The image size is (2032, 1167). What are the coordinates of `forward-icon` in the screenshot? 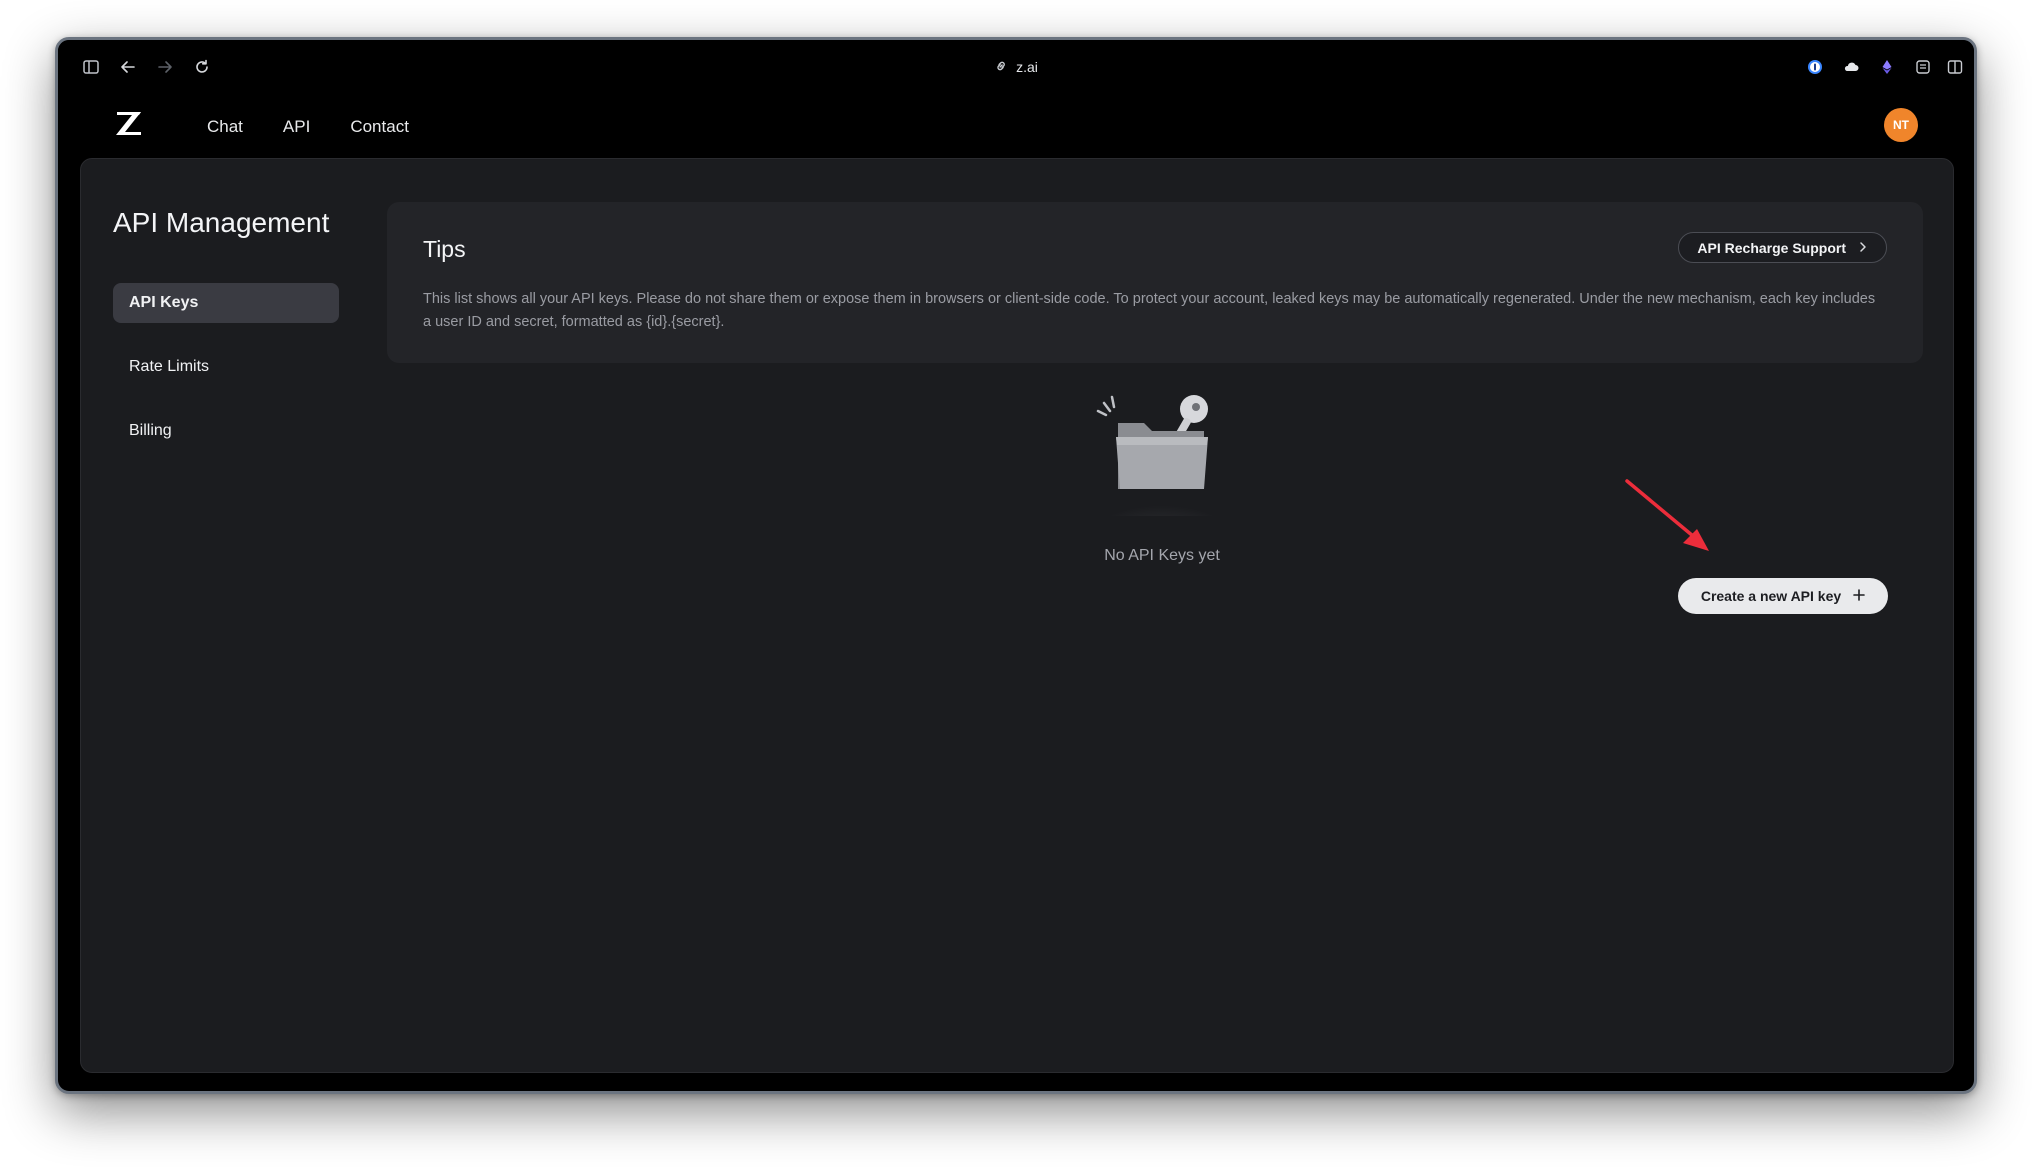 It's located at (165, 67).